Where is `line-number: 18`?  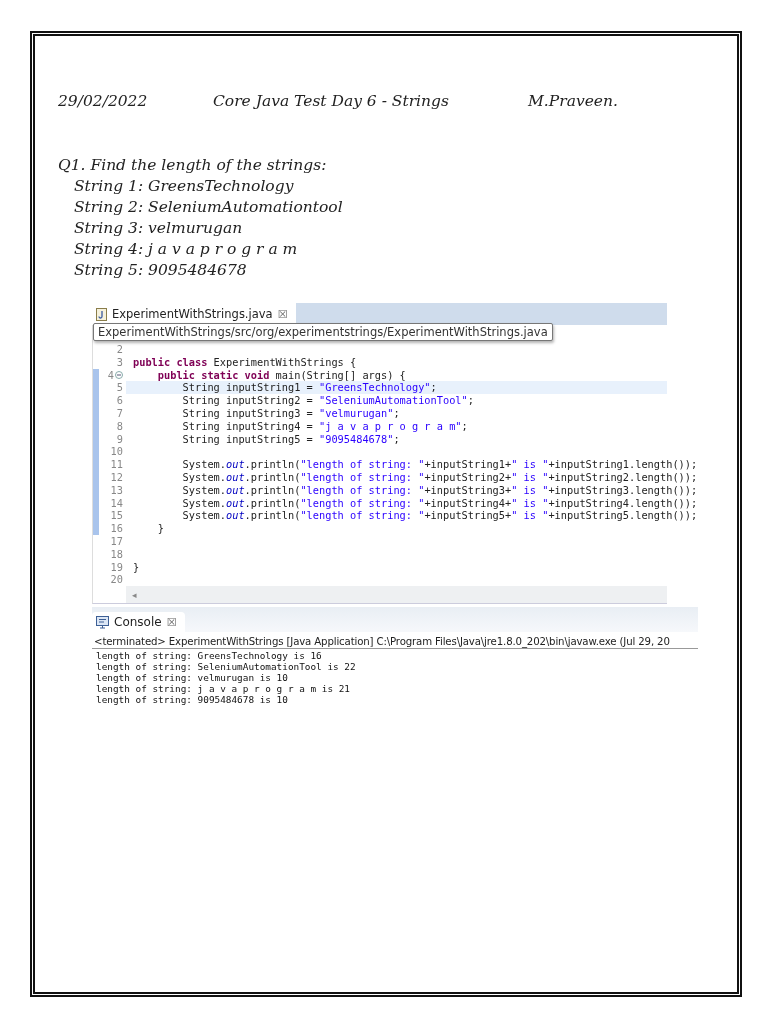 line-number: 18 is located at coordinates (116, 554).